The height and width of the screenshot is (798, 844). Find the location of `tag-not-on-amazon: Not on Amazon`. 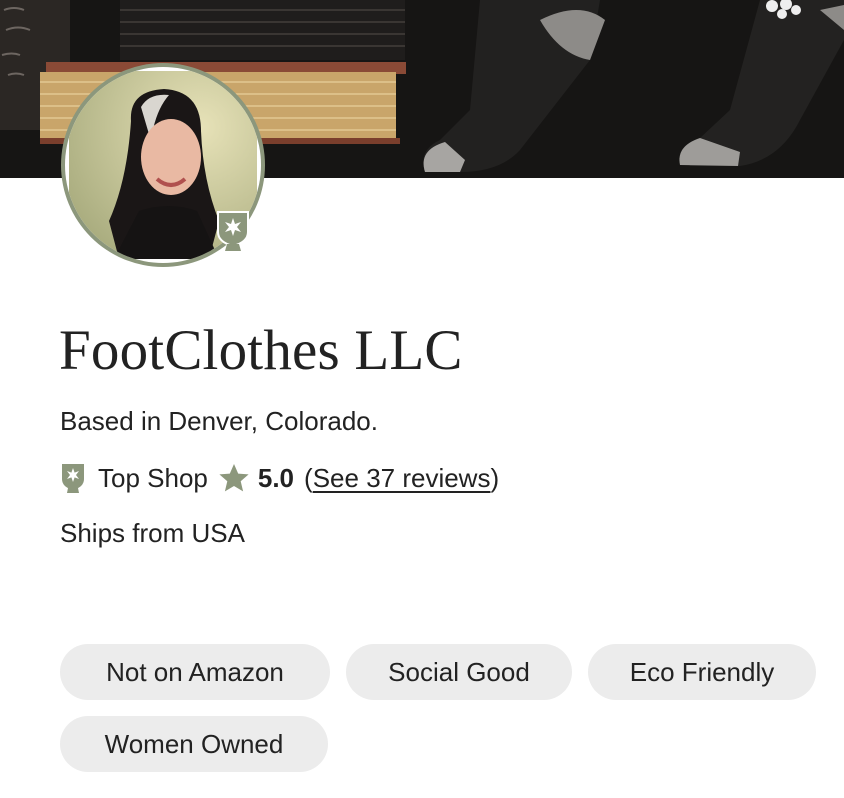

tag-not-on-amazon: Not on Amazon is located at coordinates (195, 672).